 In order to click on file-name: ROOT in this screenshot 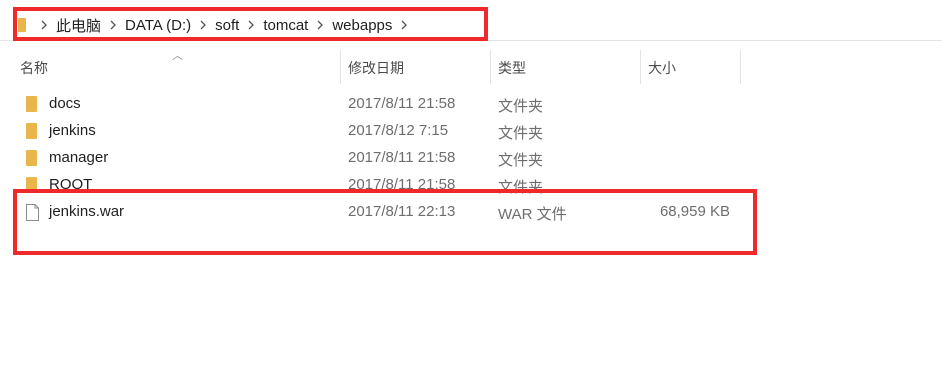, I will do `click(71, 184)`.